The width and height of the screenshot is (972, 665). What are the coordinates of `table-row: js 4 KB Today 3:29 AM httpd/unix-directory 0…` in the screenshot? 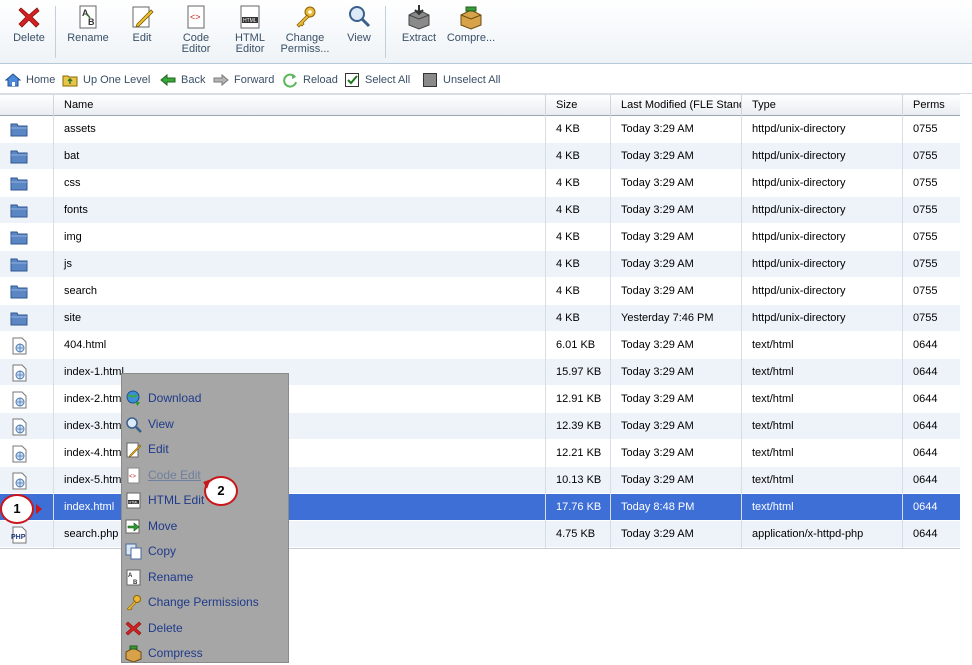 It's located at (480, 264).